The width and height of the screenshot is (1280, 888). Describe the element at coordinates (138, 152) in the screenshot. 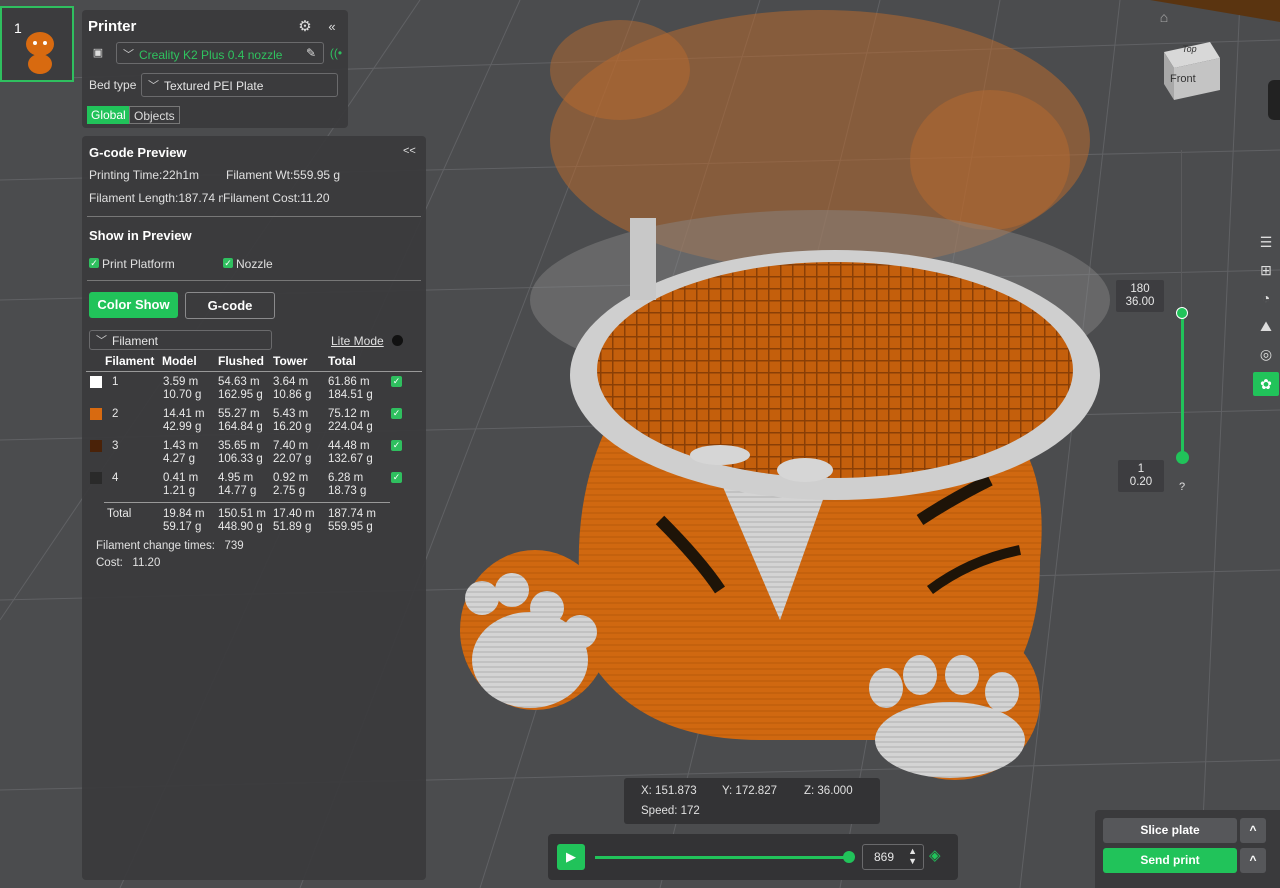

I see `gcode-preview-title: G-code Preview` at that location.